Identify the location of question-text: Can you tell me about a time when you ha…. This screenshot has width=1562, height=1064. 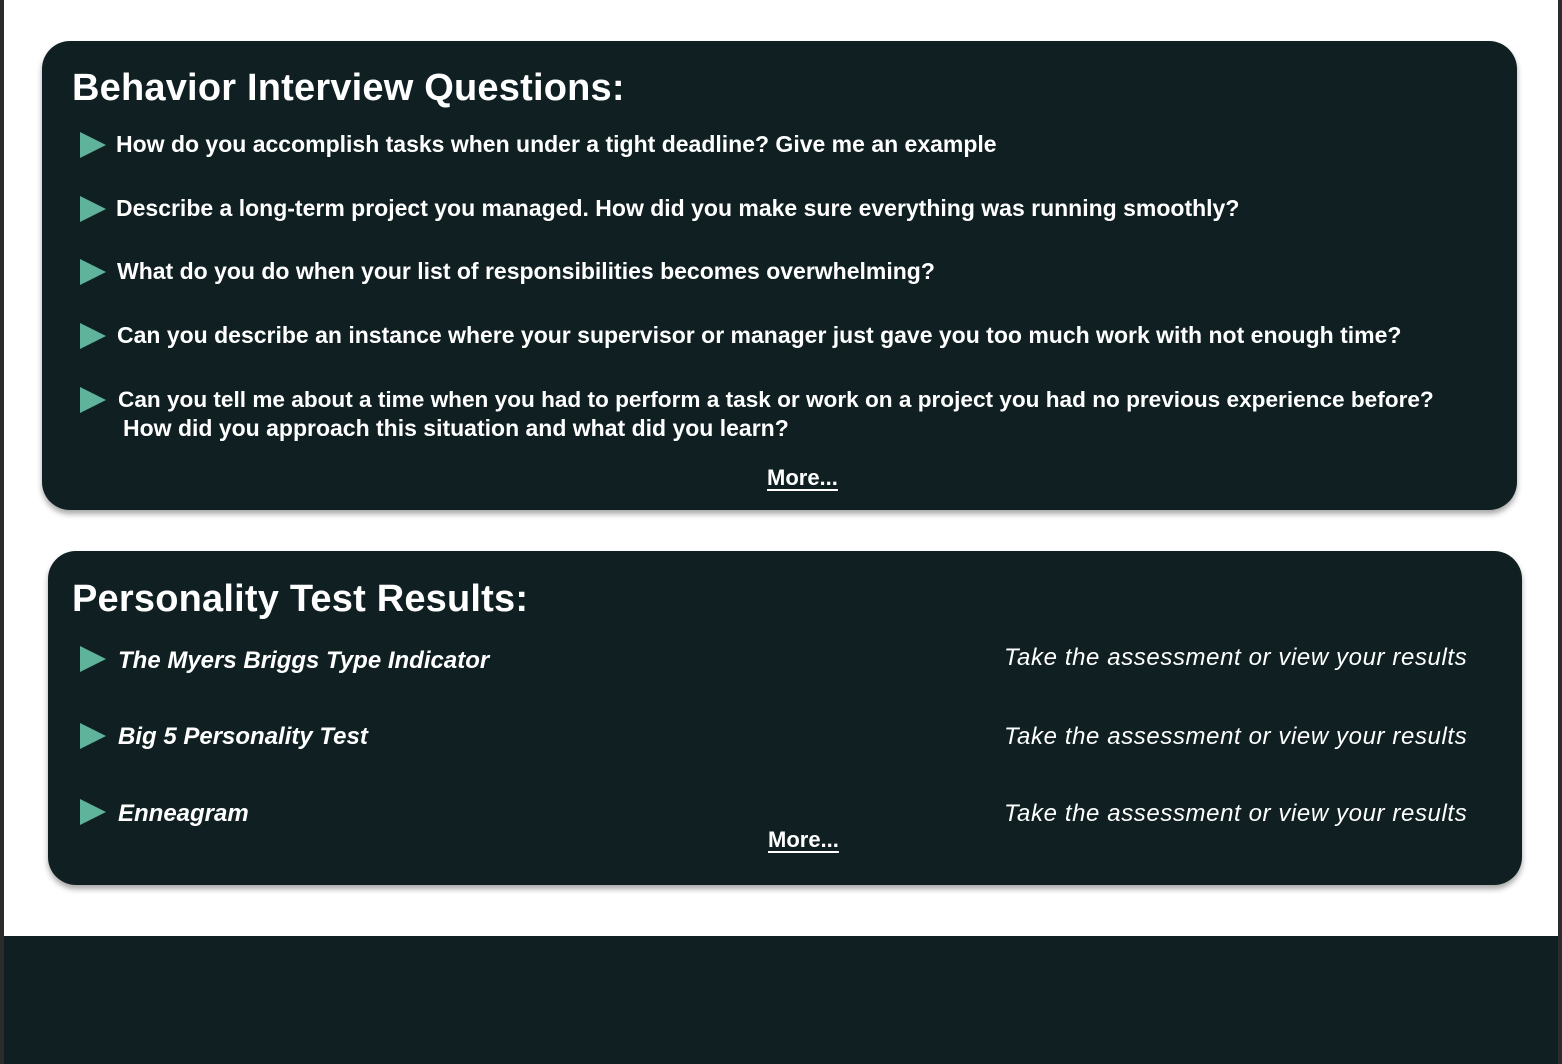
(776, 399).